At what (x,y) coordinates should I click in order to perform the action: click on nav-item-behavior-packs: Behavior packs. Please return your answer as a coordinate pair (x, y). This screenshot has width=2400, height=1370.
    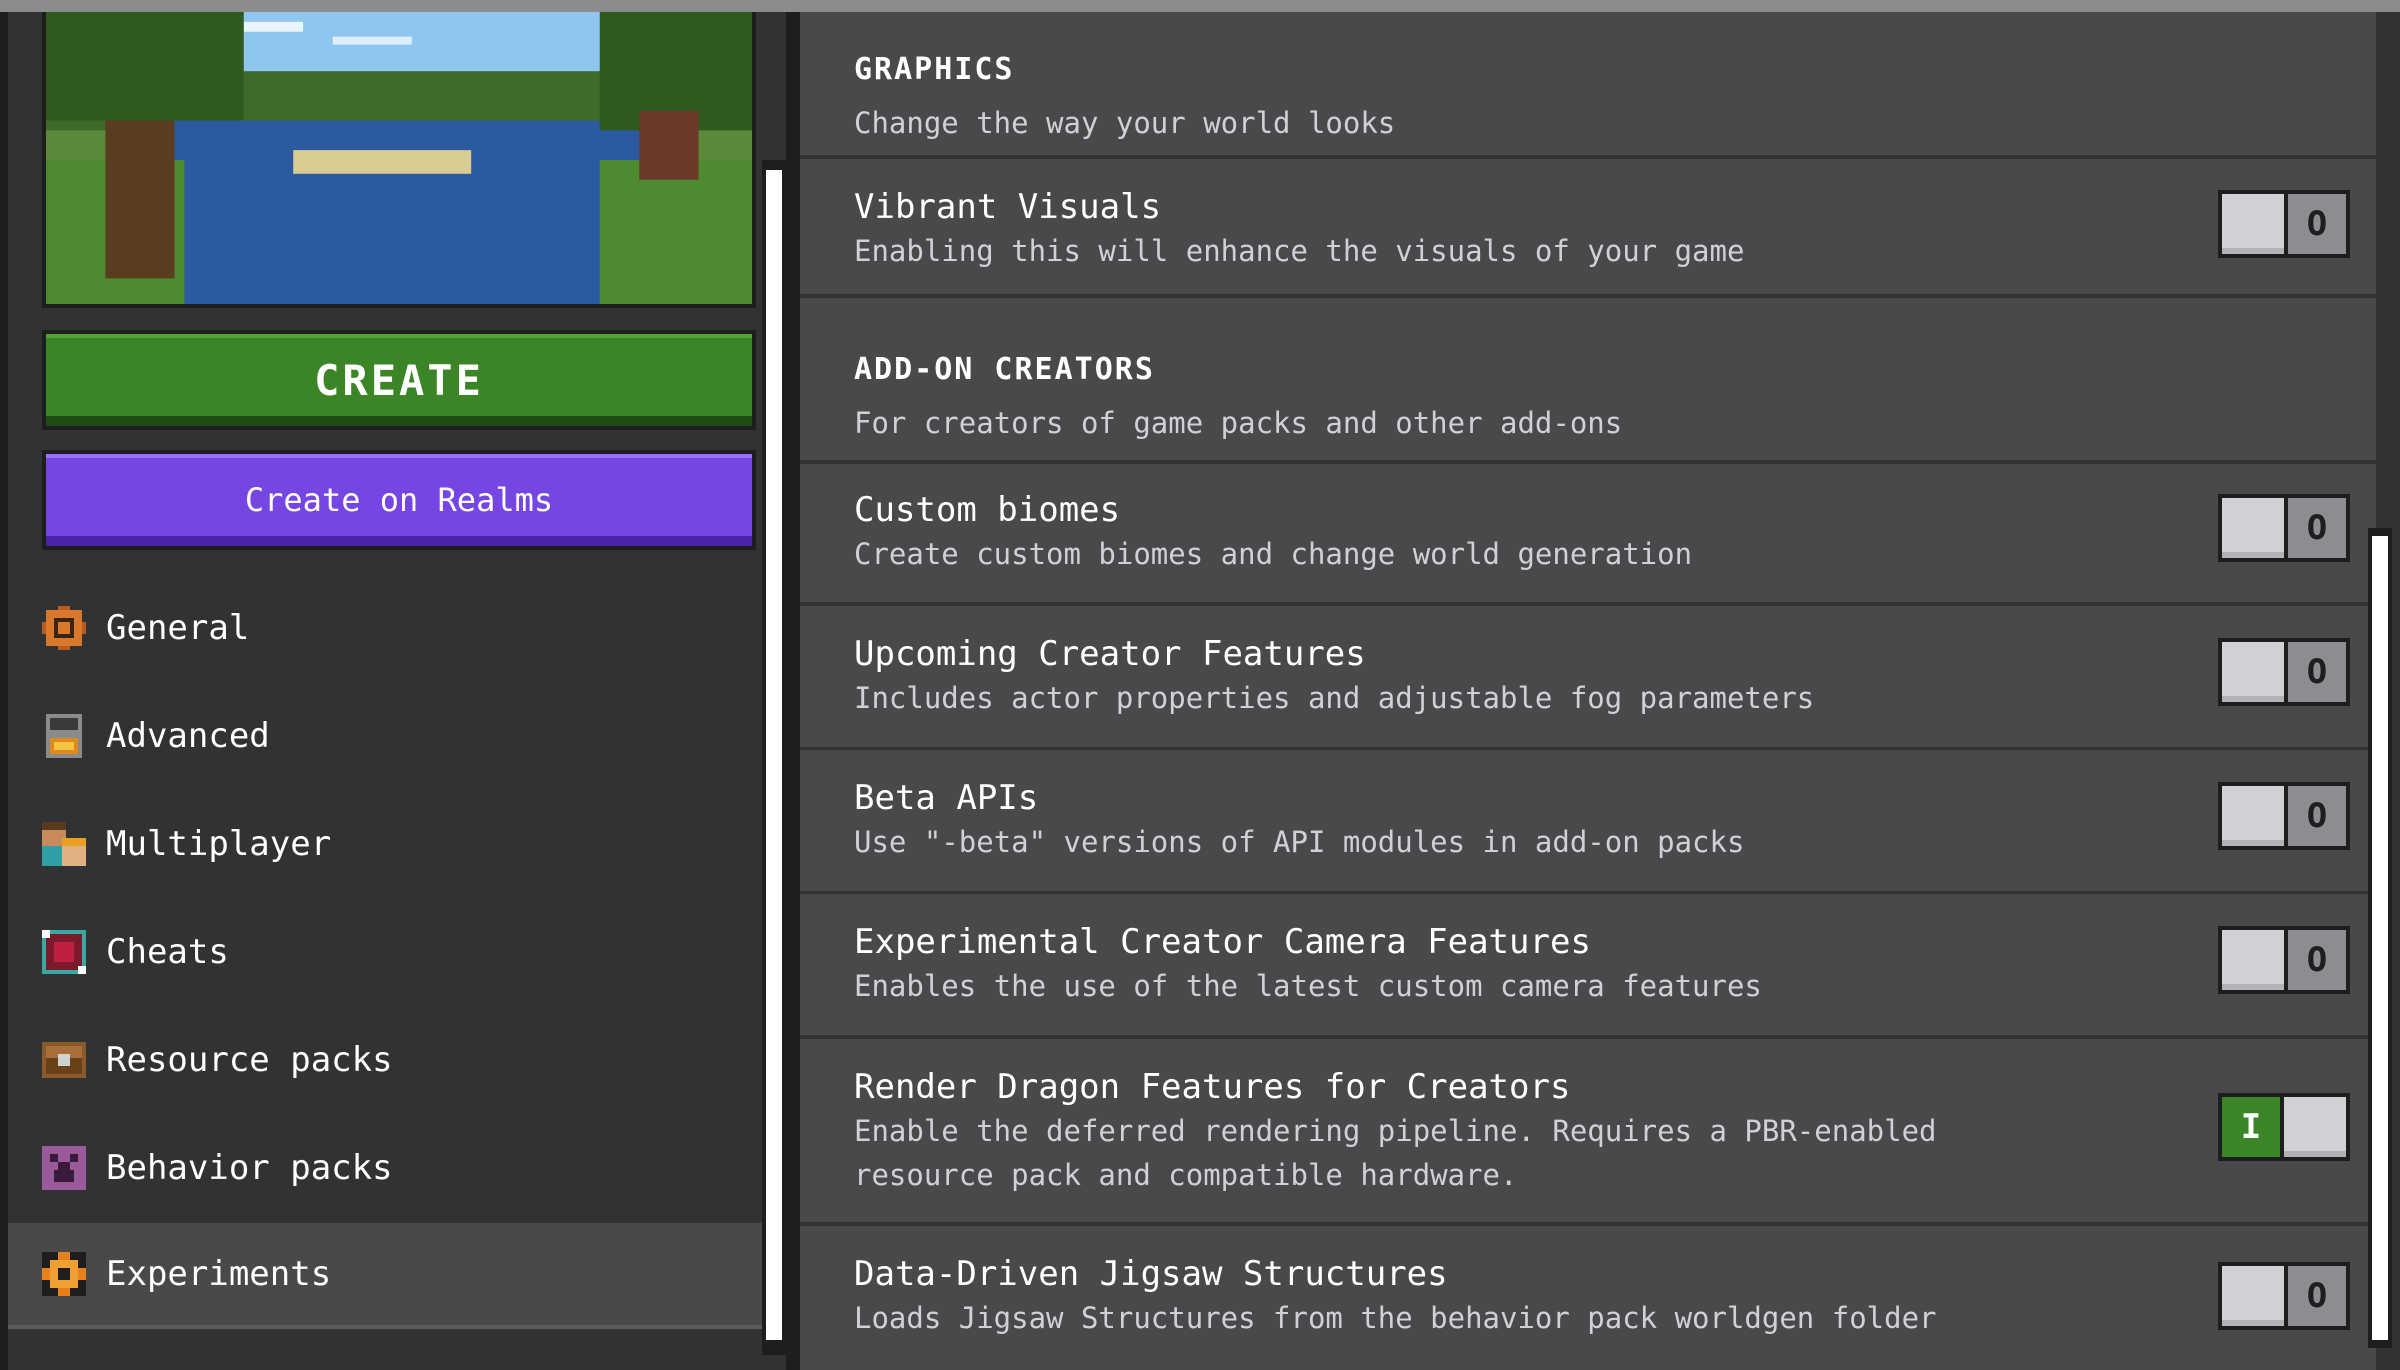
    Looking at the image, I should click on (386, 1168).